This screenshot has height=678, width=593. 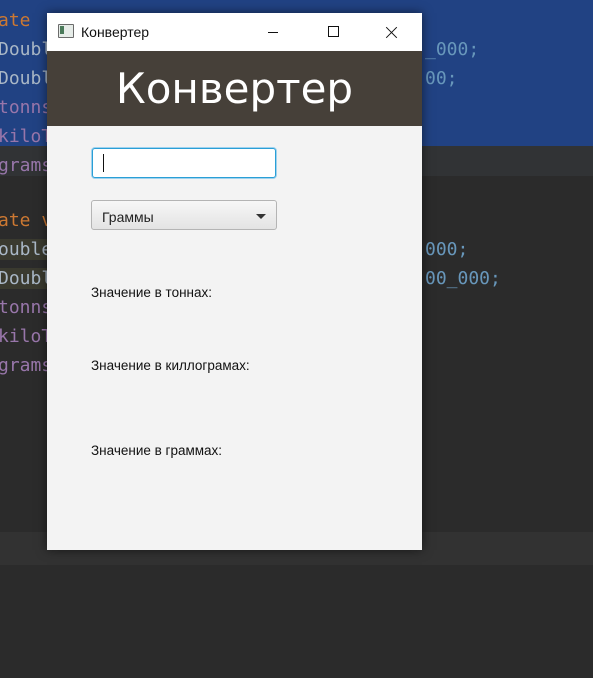 I want to click on app-header: Конвертер, so click(x=234, y=88).